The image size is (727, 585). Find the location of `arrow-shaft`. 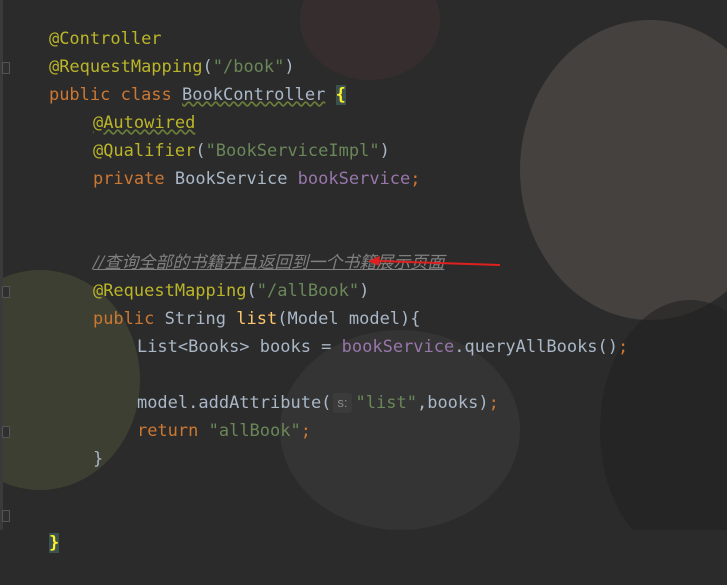

arrow-shaft is located at coordinates (439, 263).